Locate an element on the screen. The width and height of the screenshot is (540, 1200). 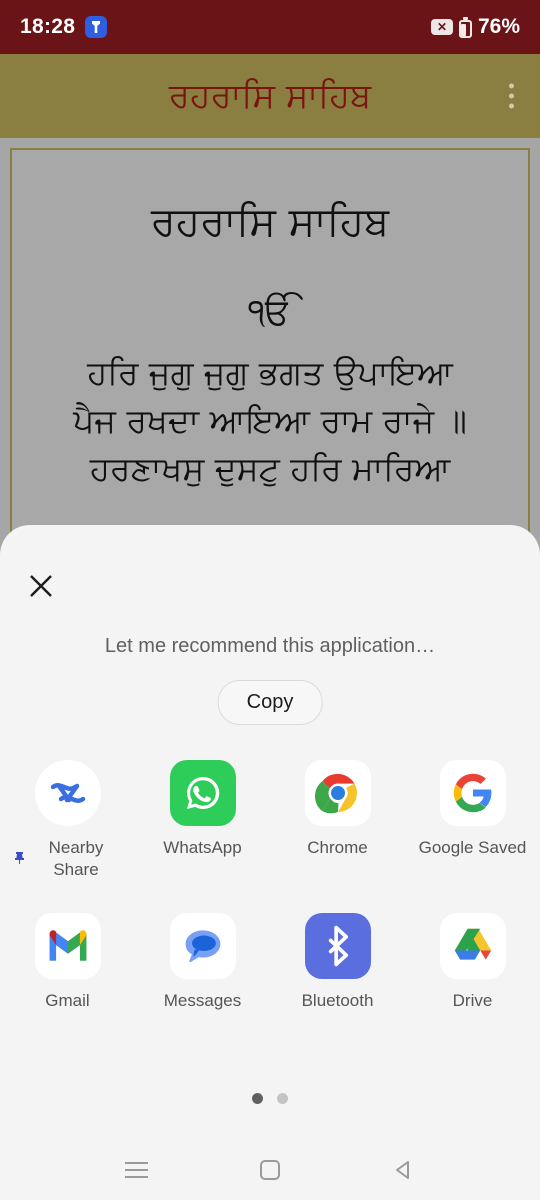
close-icon is located at coordinates (41, 586).